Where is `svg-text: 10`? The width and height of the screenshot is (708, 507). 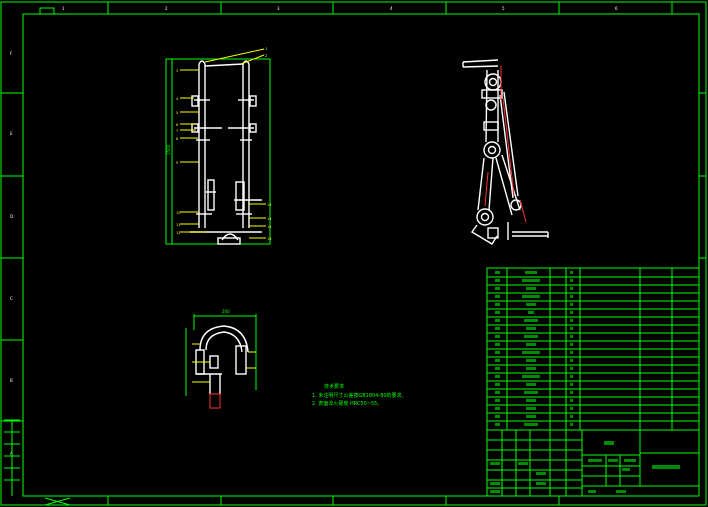 svg-text: 10 is located at coordinates (178, 213).